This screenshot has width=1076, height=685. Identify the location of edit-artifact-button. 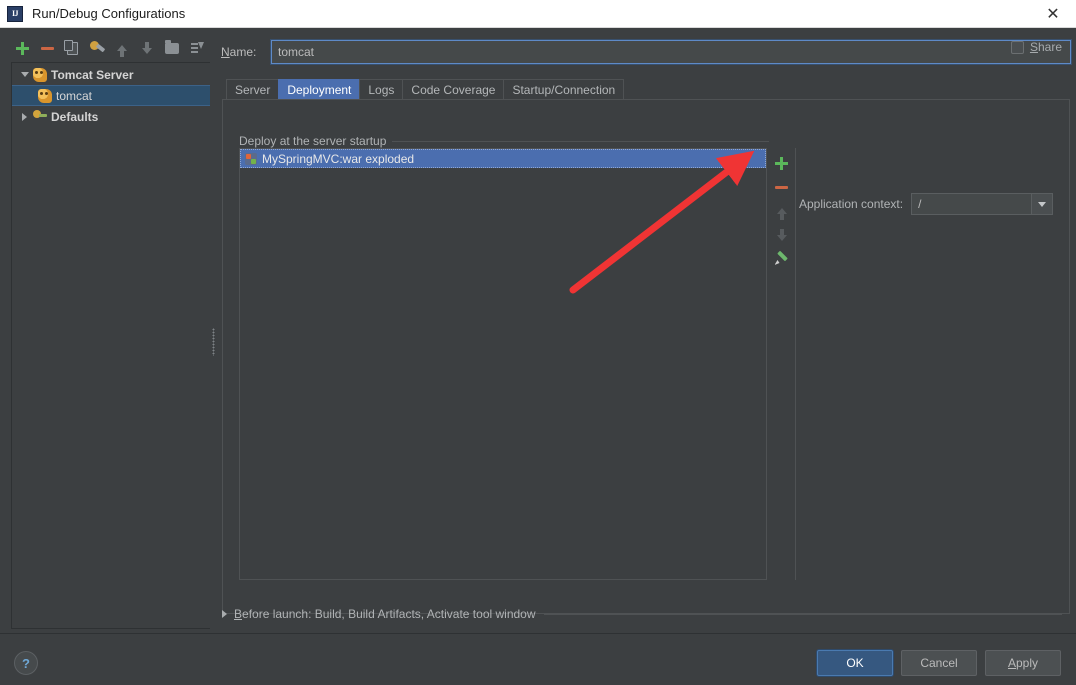
(782, 259).